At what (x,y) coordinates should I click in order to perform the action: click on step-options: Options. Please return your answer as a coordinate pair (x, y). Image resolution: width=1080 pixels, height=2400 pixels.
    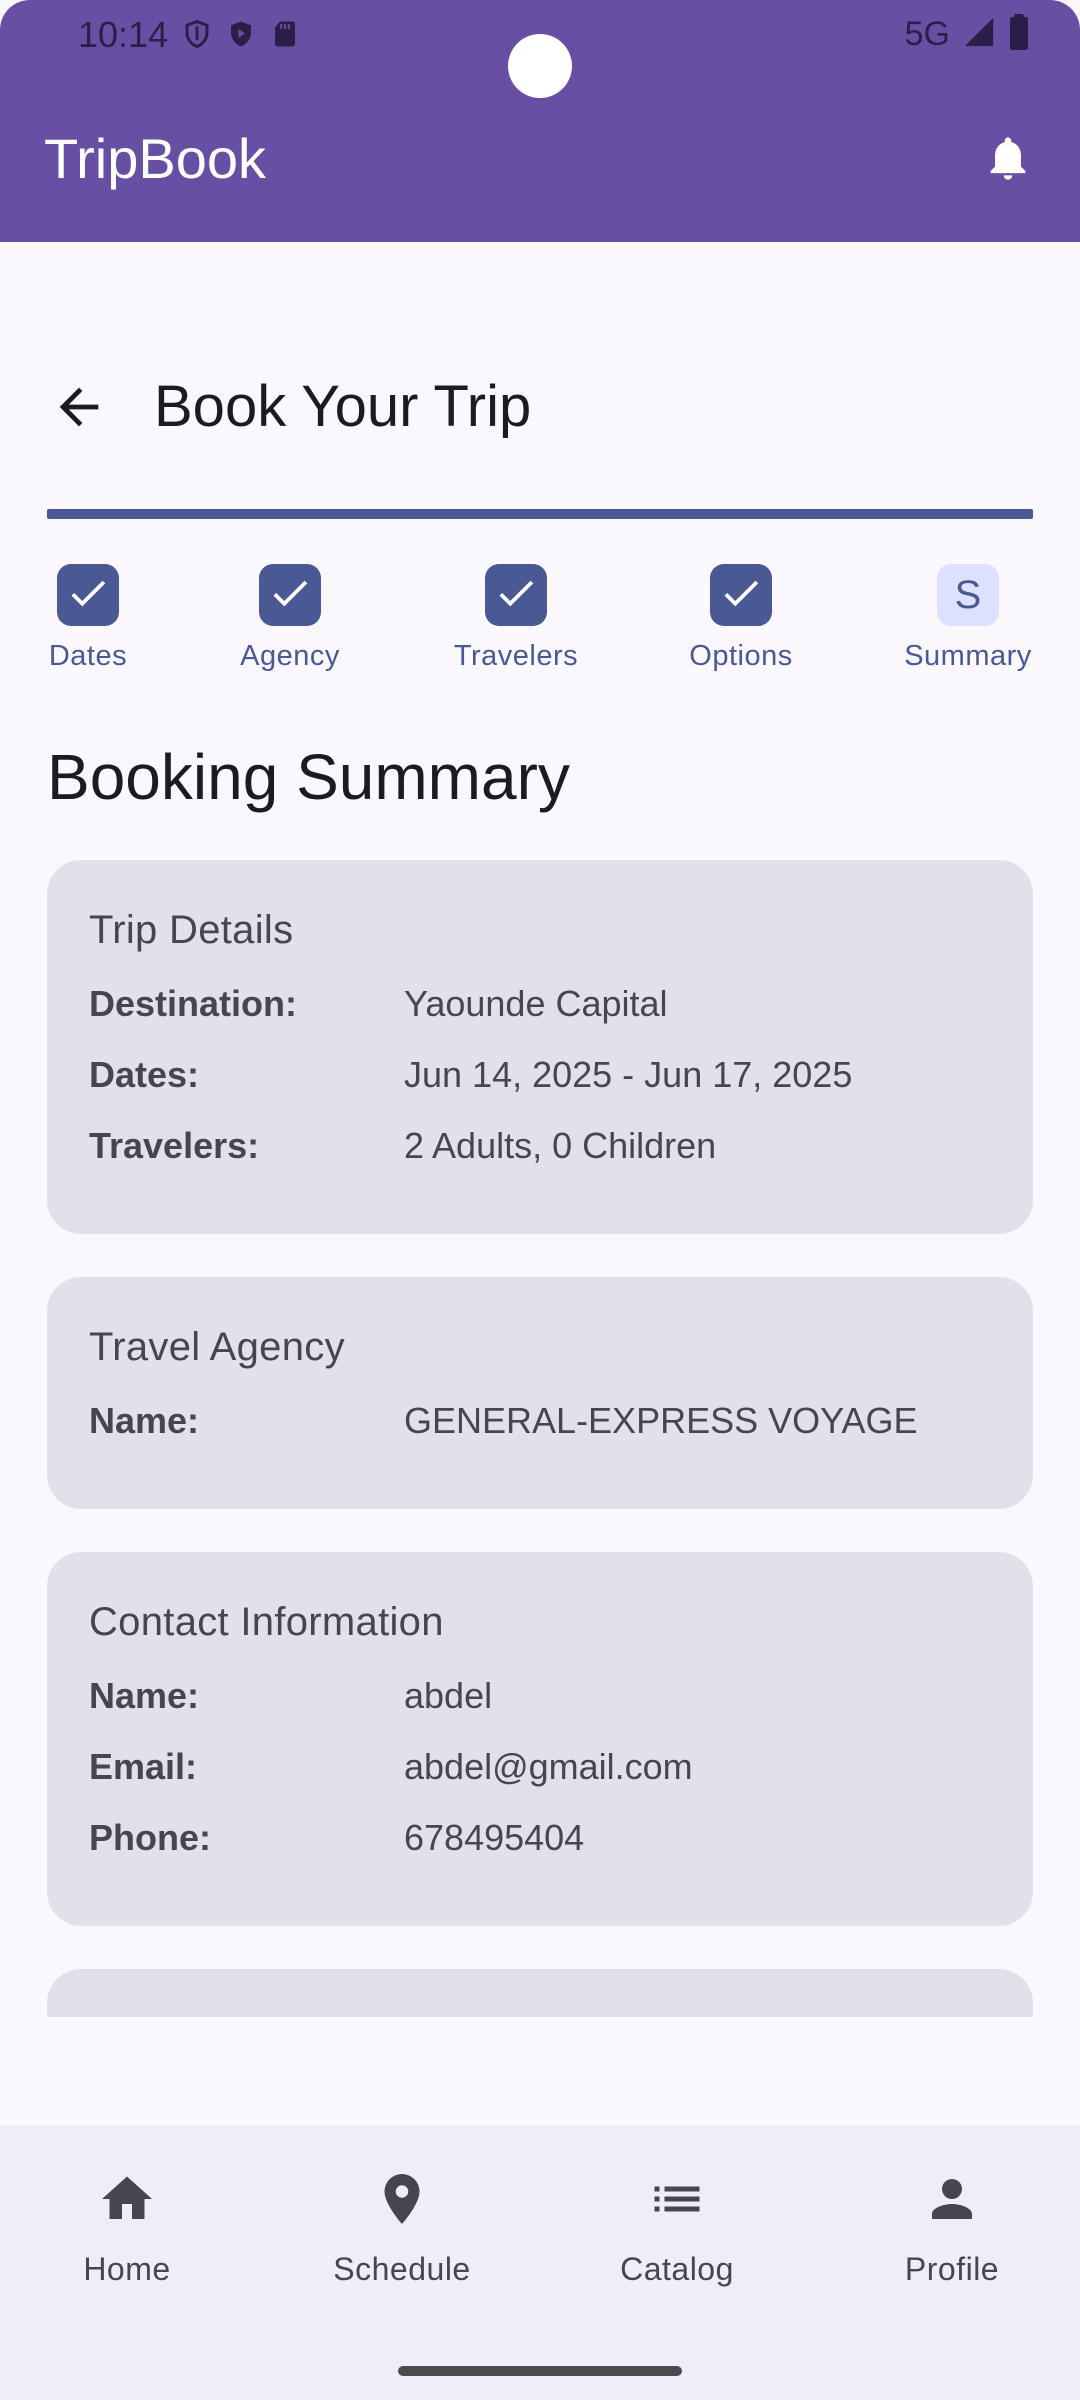
    Looking at the image, I should click on (741, 618).